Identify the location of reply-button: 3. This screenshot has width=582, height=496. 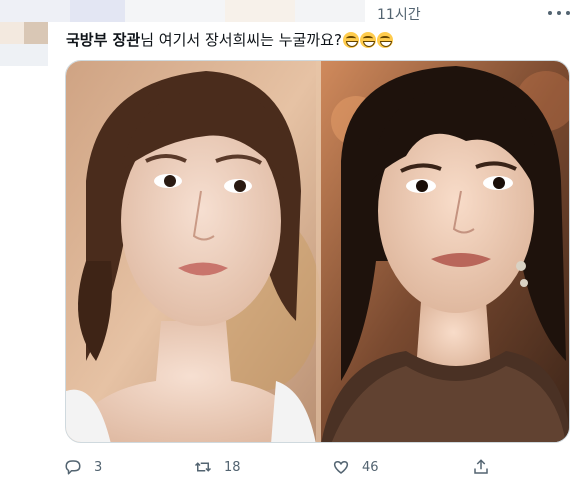
(83, 467).